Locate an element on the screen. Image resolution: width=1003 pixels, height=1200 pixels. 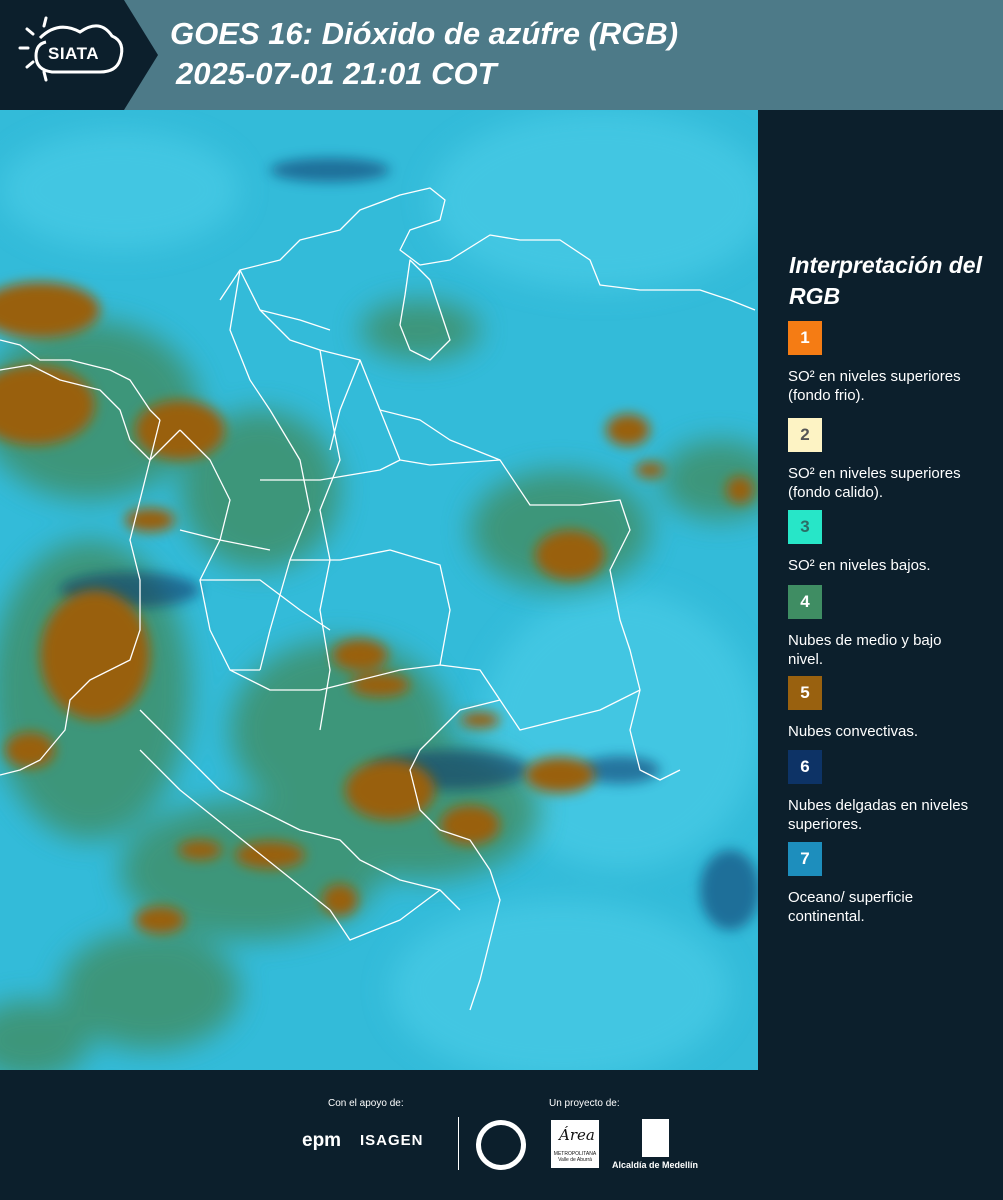
legend-desc-7: Oceano/ superficie continental. is located at coordinates (851, 907).